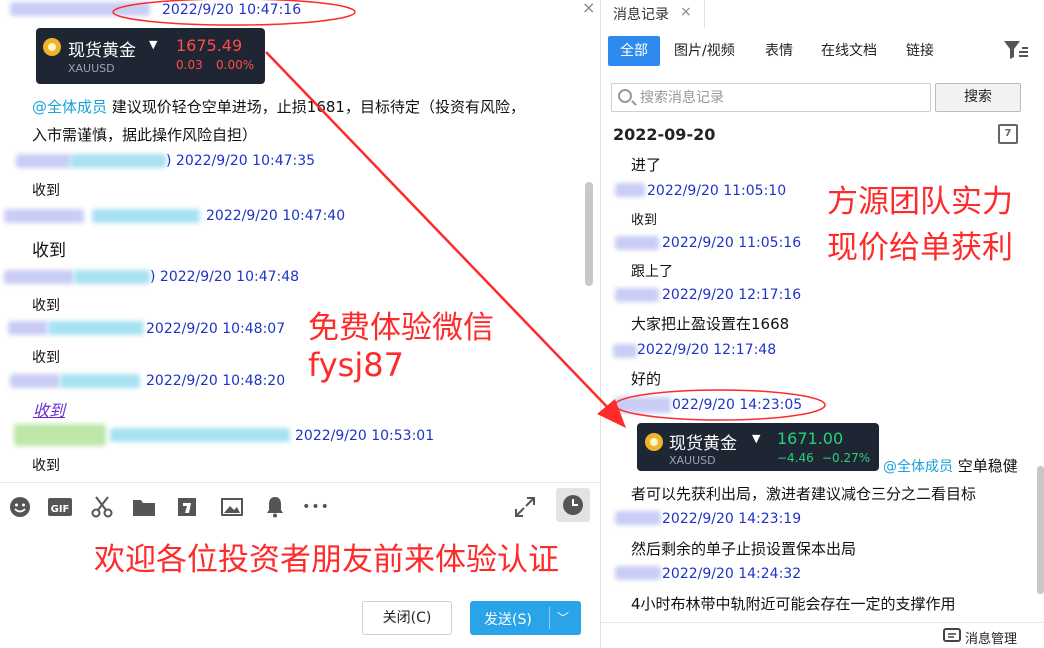 Image resolution: width=1044 pixels, height=648 pixels. What do you see at coordinates (920, 248) in the screenshot?
I see `annotation-team-line-2: 现价给单获利` at bounding box center [920, 248].